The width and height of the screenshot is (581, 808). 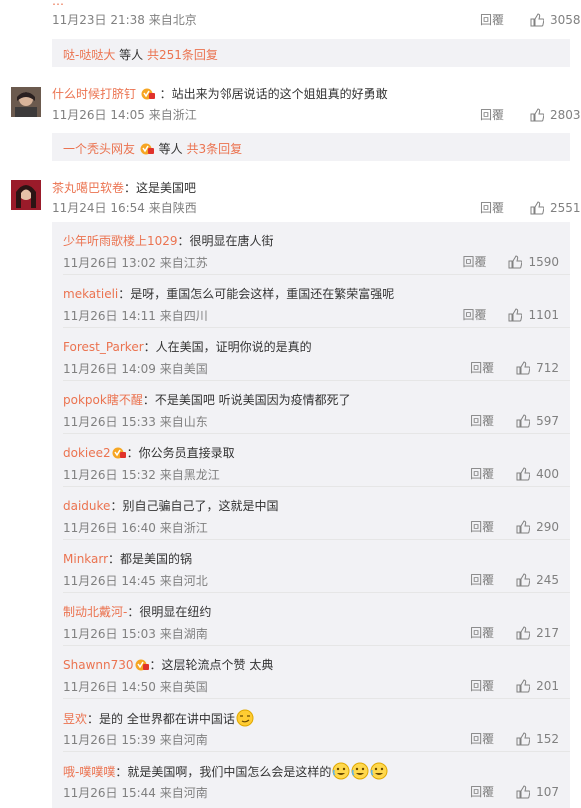 What do you see at coordinates (124, 20) in the screenshot?
I see `top-comment-meta: 11月23日 21:38 来自北京` at bounding box center [124, 20].